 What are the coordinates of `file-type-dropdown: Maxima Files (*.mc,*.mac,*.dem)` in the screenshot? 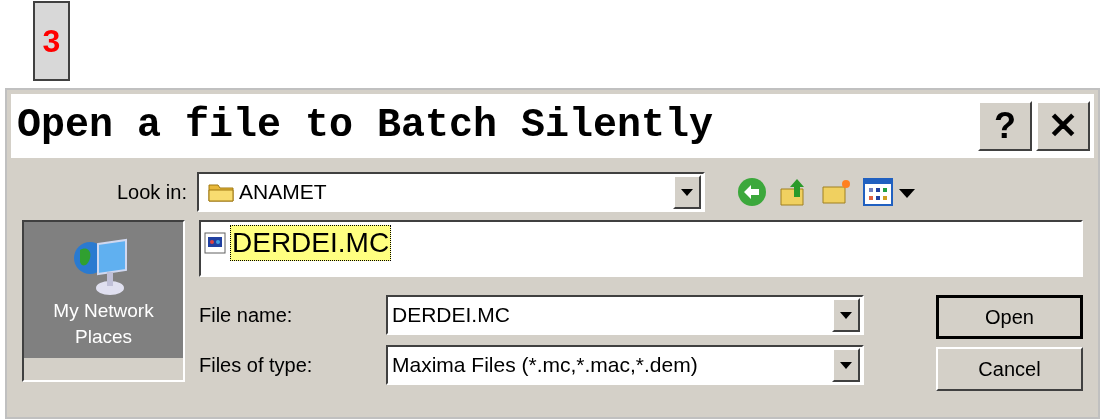 It's located at (625, 365).